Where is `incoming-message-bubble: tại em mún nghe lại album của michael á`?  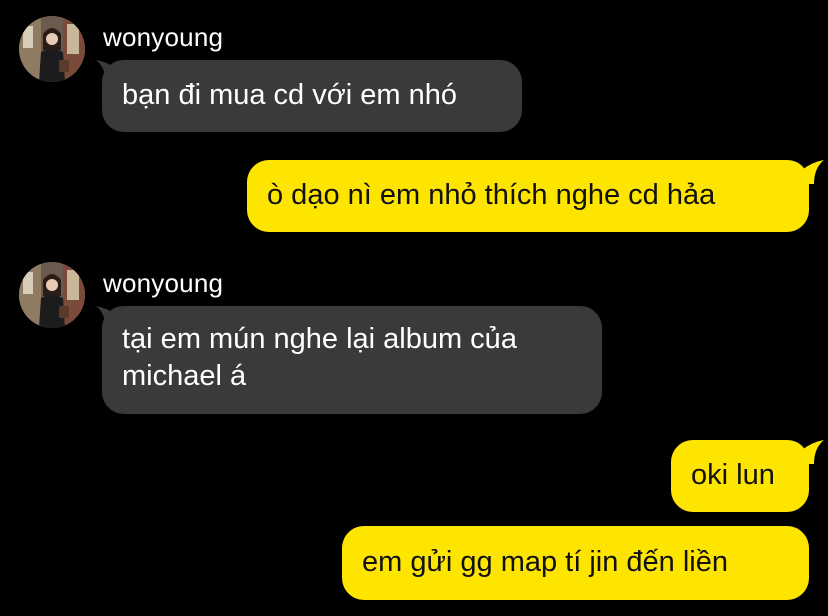 incoming-message-bubble: tại em mún nghe lại album của michael á is located at coordinates (352, 360).